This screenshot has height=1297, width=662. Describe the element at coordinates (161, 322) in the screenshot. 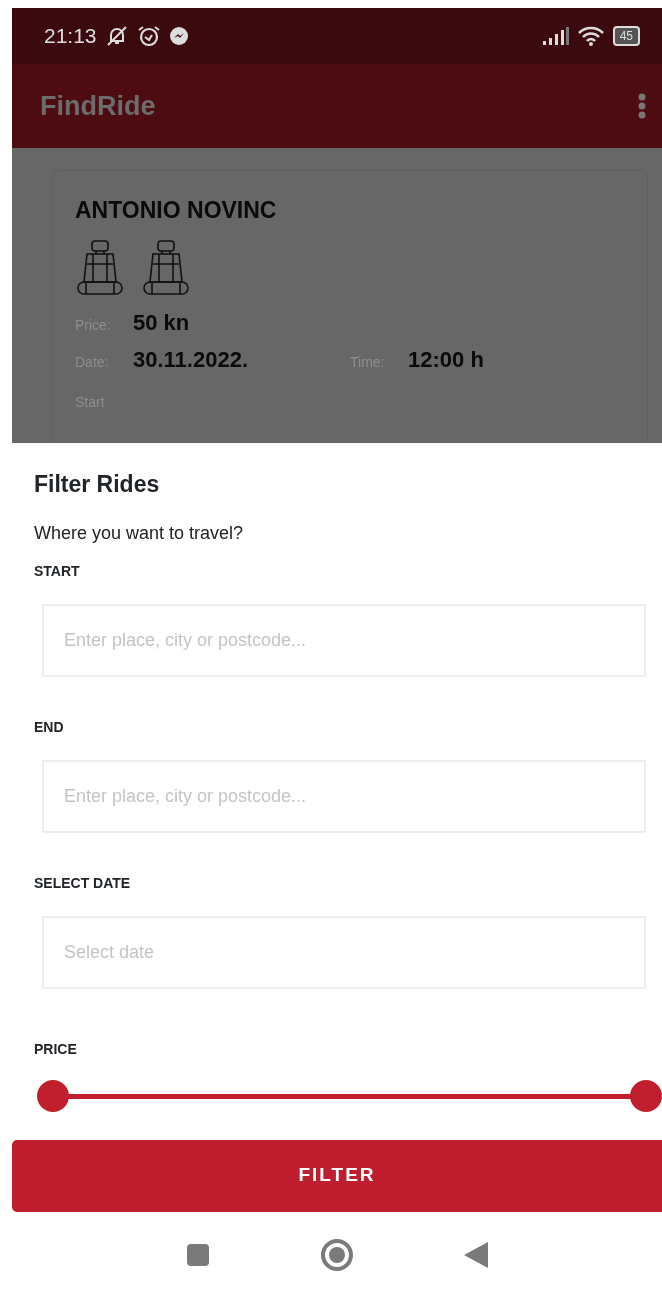

I see `field-value: 50 kn` at that location.